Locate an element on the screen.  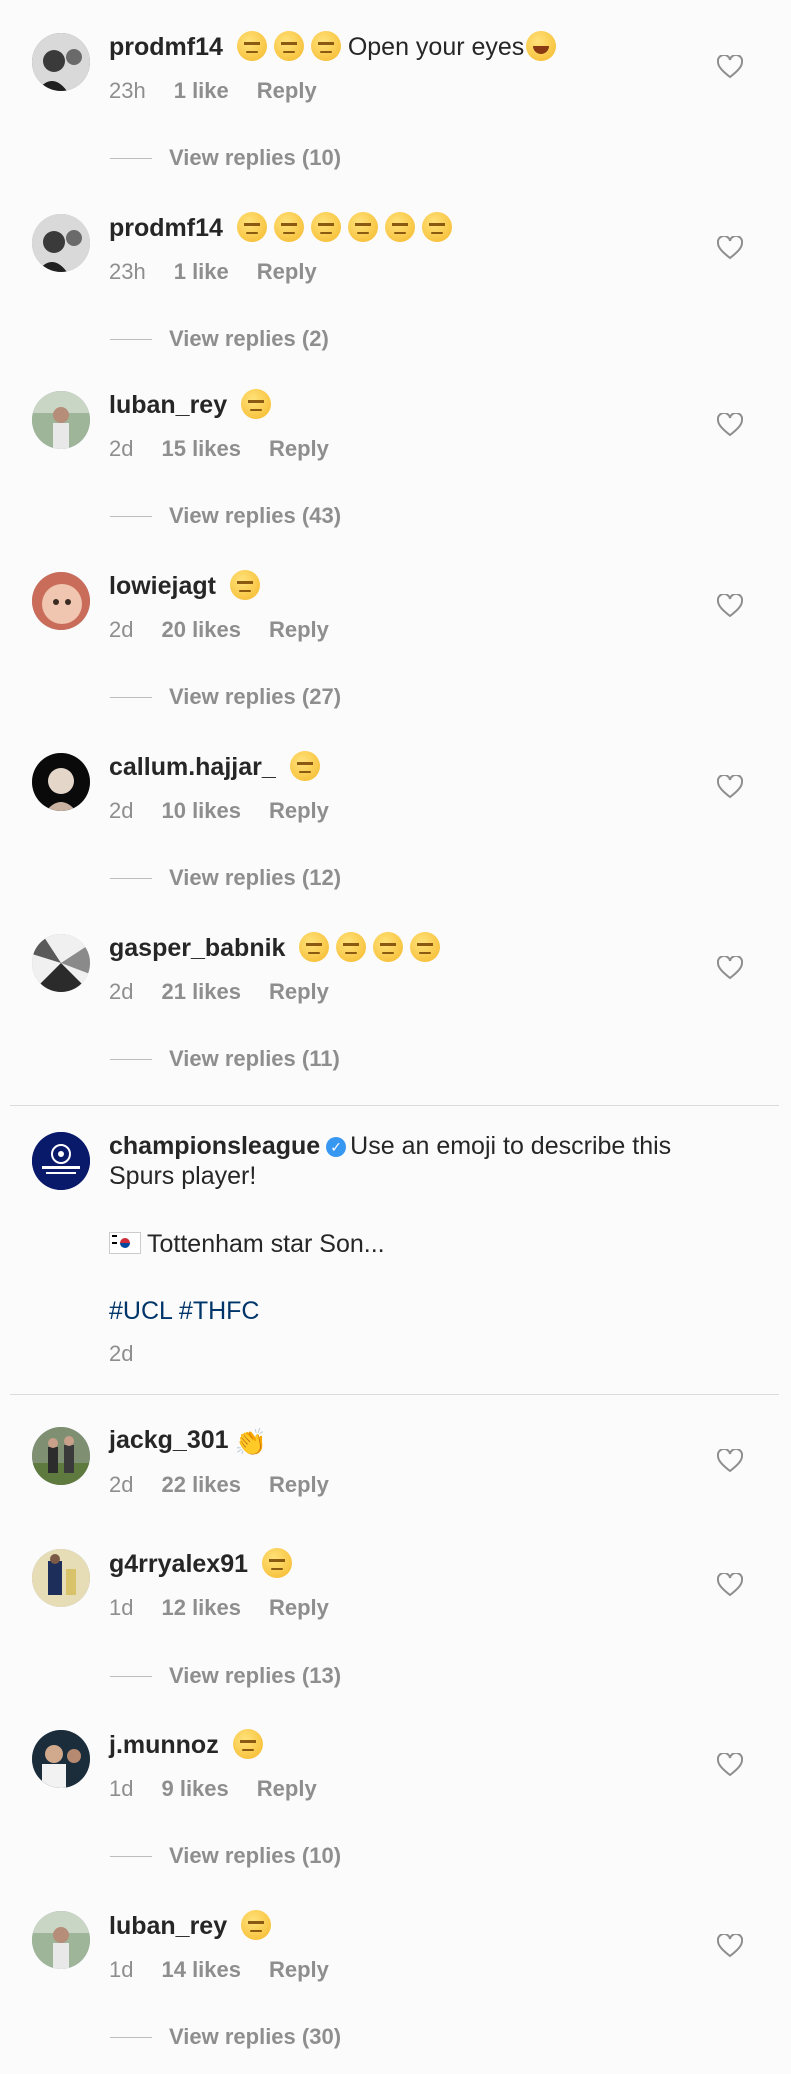
username-link: jackg_301 is located at coordinates (169, 1440).